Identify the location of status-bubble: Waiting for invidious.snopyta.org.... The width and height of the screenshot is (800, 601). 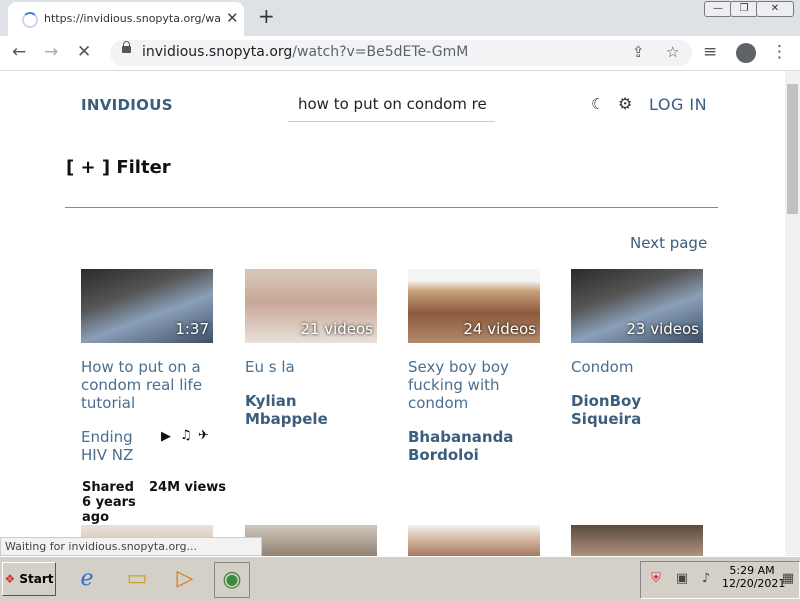
(131, 546).